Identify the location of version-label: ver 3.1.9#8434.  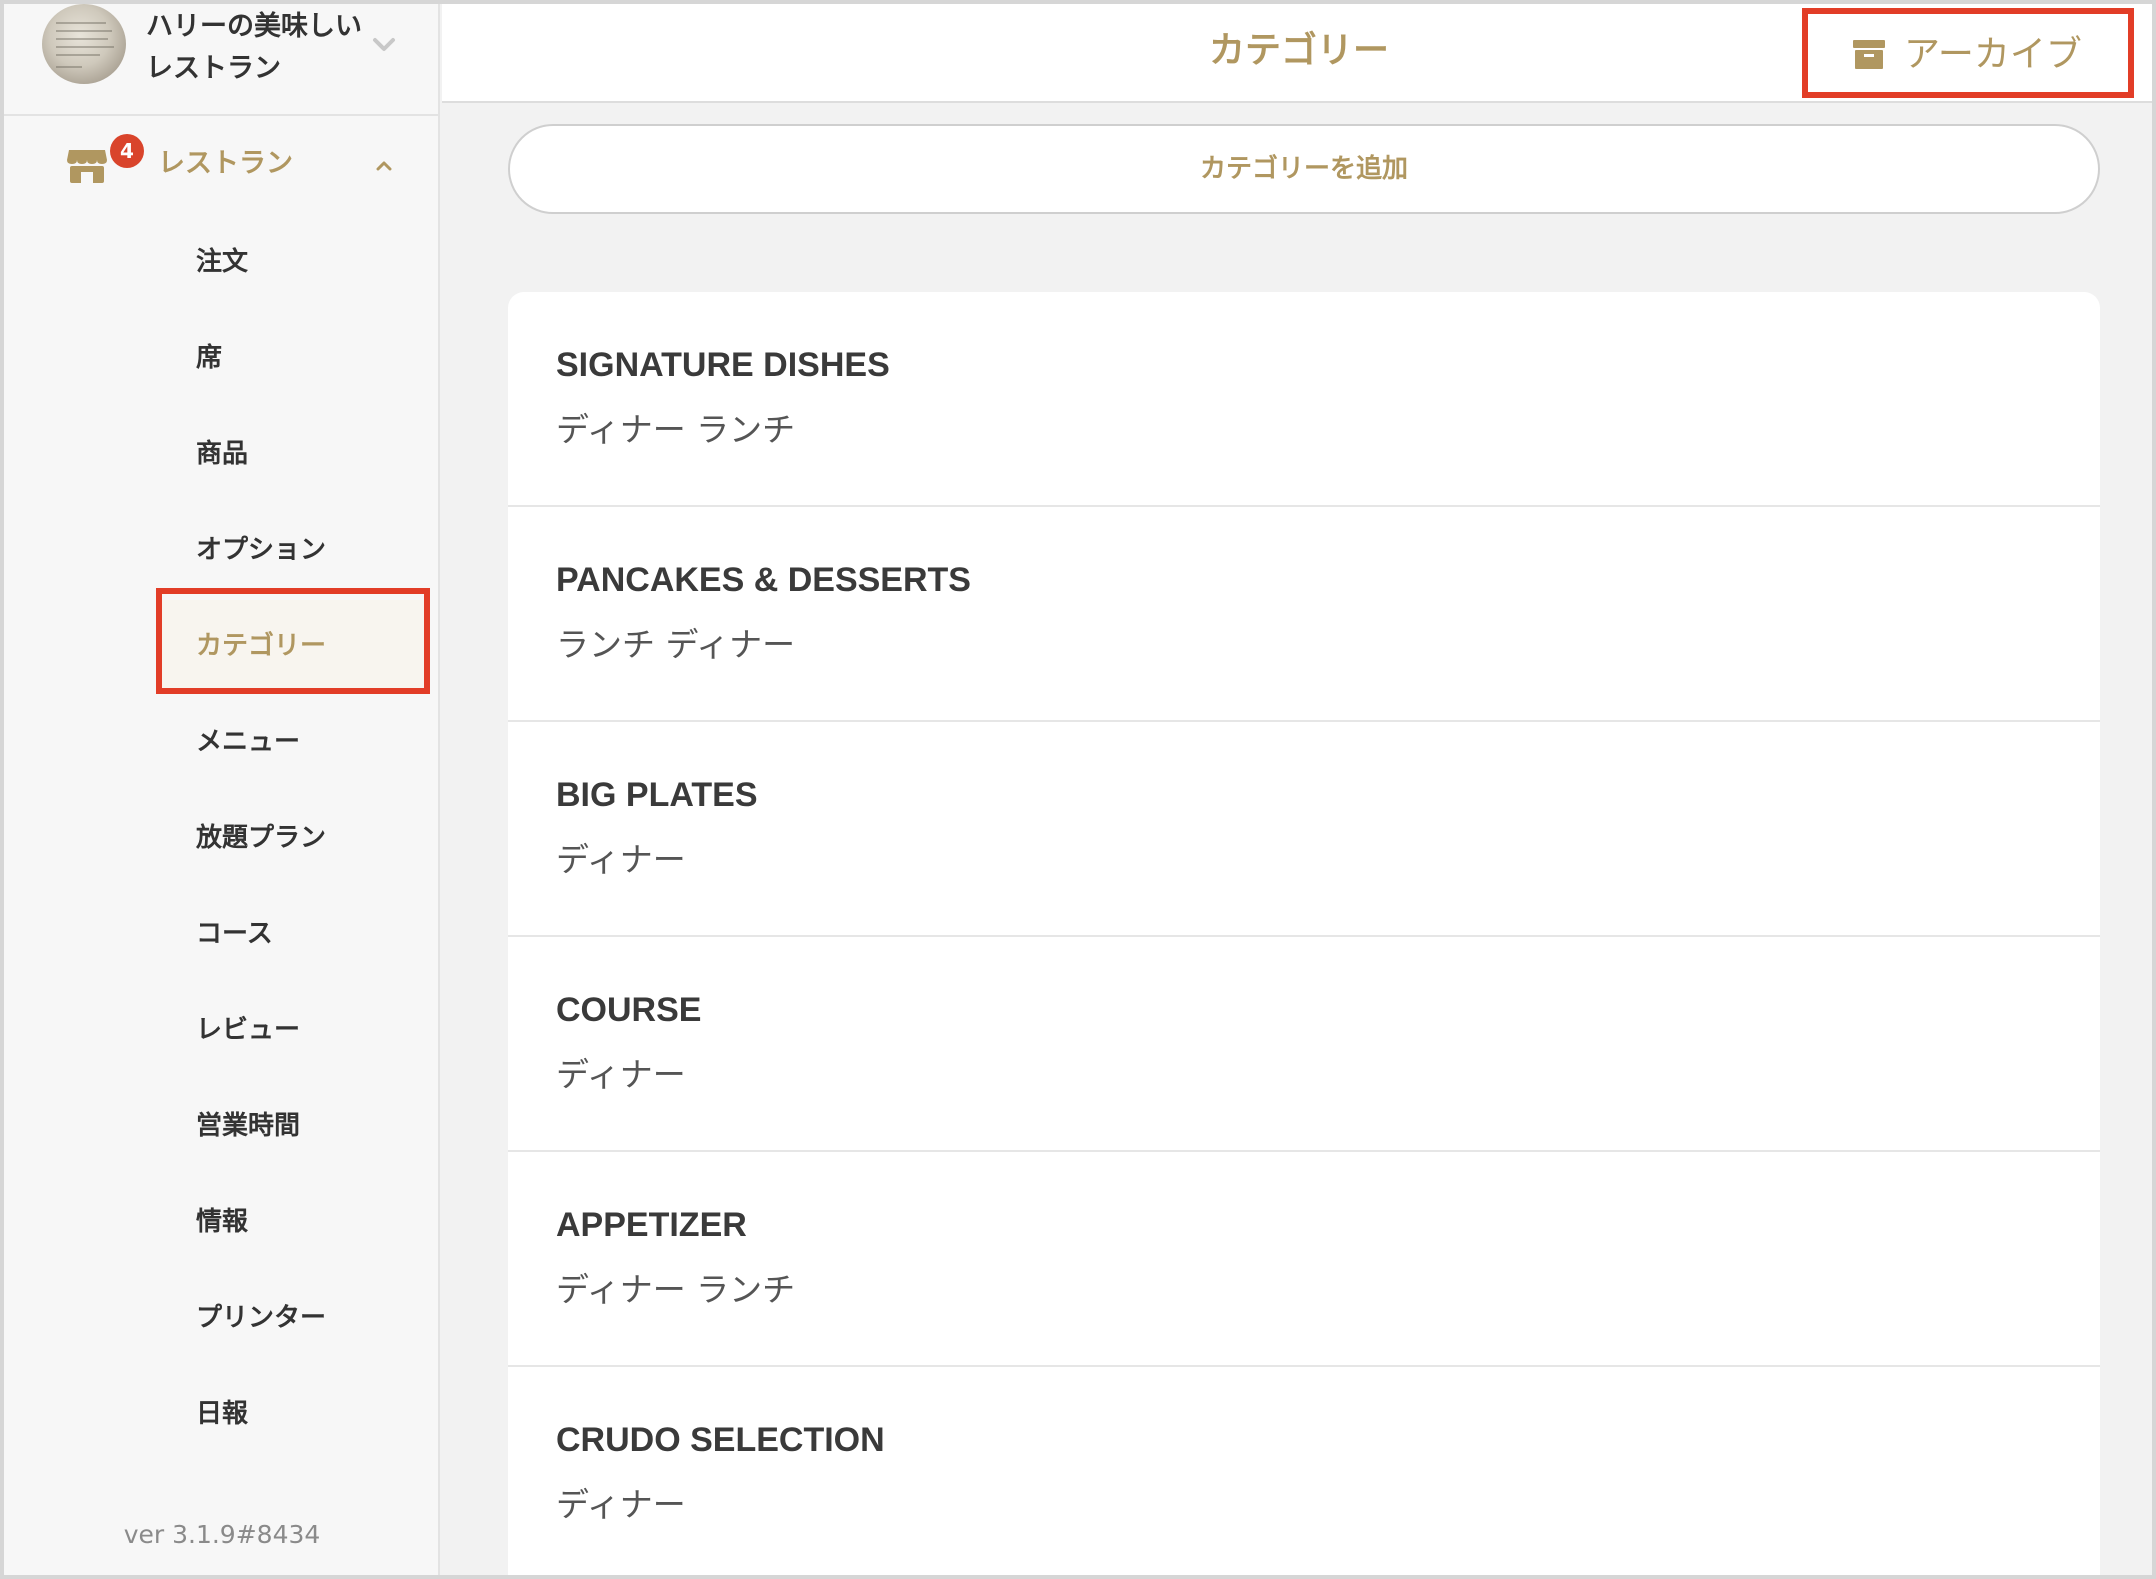
(222, 1534).